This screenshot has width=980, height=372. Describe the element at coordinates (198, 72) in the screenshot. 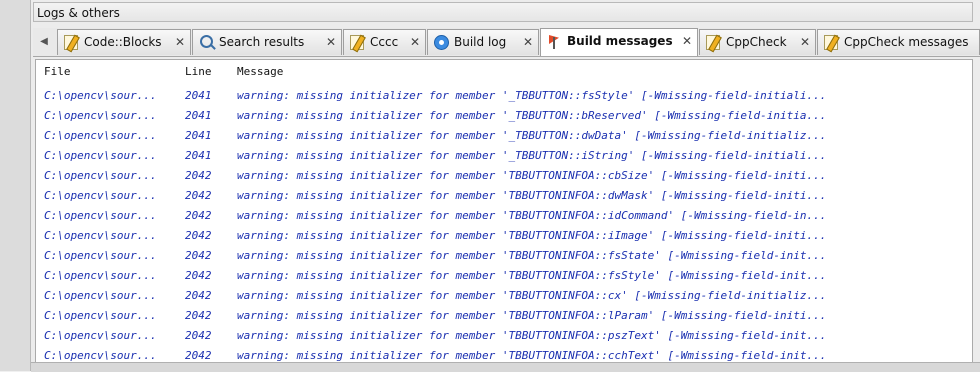

I see `column-header-line: Line` at that location.